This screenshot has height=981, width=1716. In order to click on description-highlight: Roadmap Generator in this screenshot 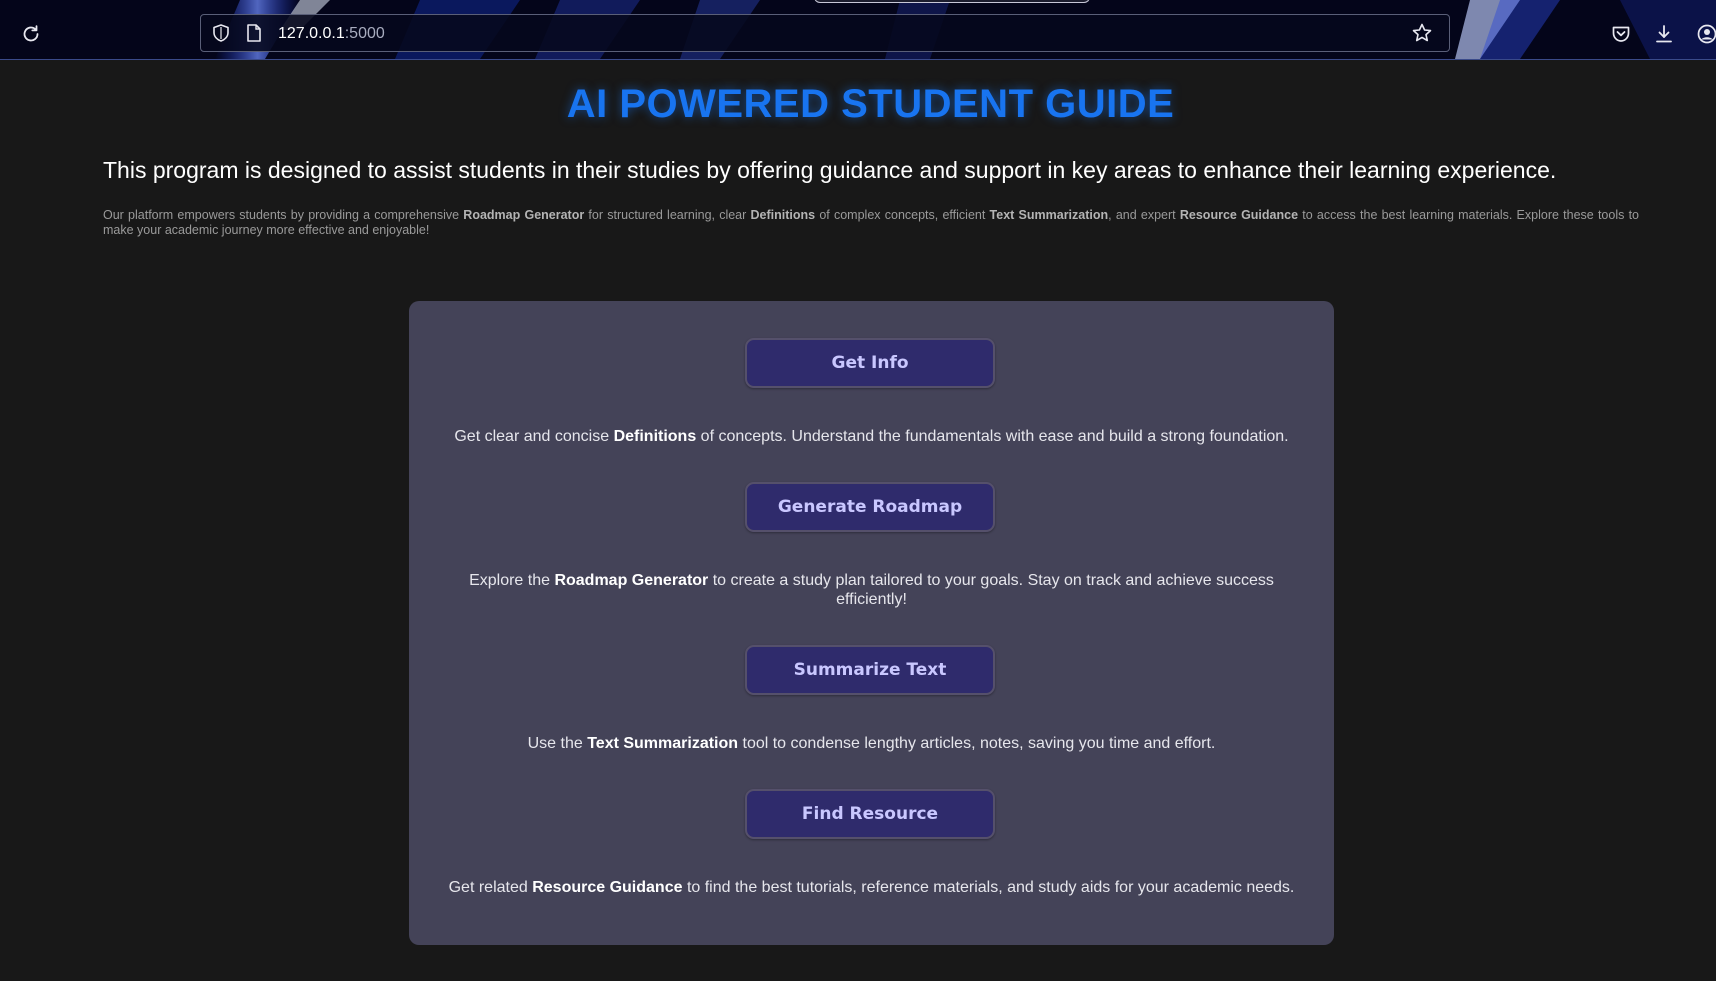, I will do `click(524, 215)`.